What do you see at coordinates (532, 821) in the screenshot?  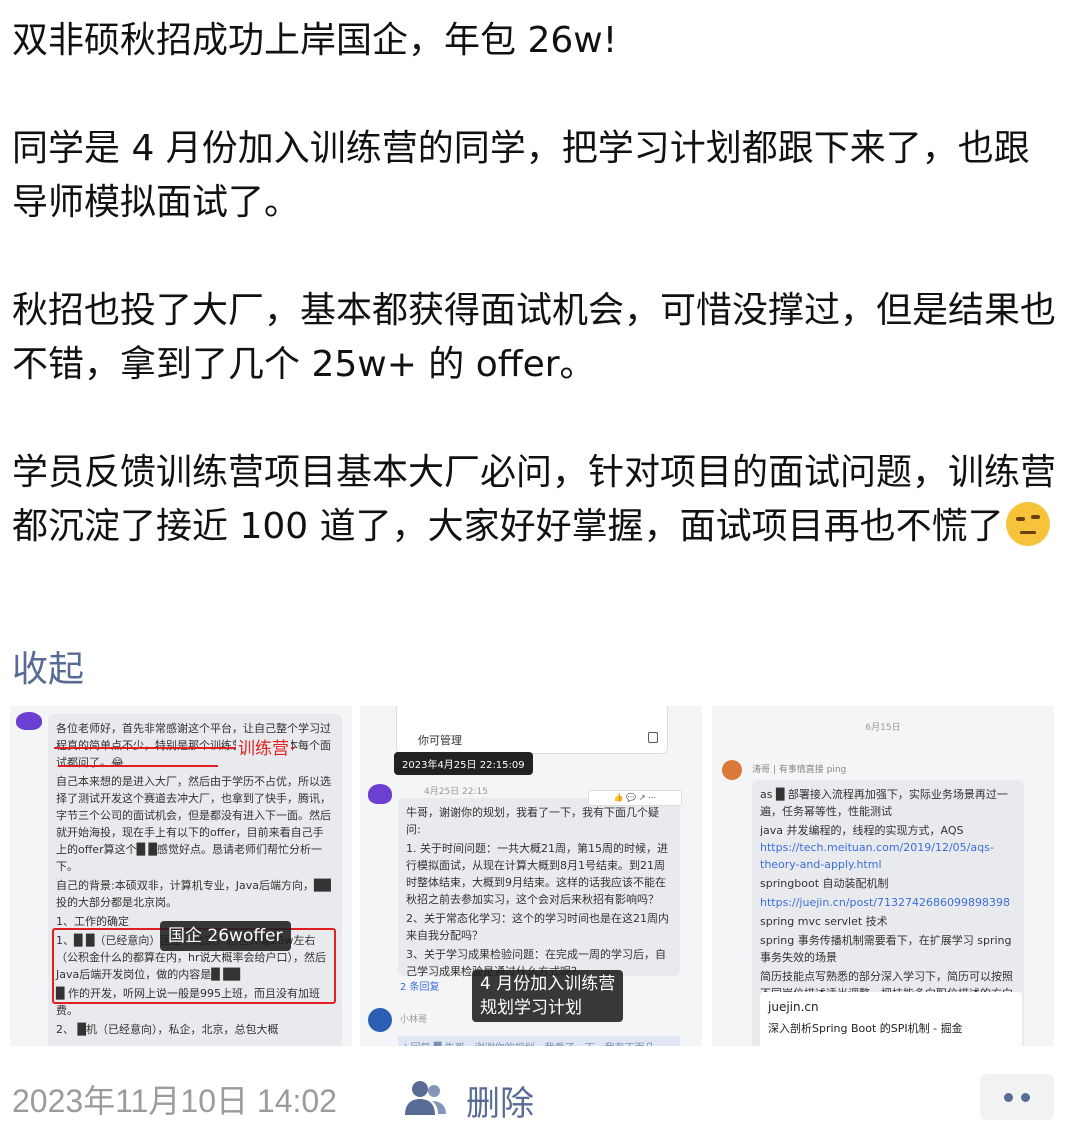 I see `chat-line: 牛哥，谢谢你的规划，我看了一下，我有下面几个疑问:` at bounding box center [532, 821].